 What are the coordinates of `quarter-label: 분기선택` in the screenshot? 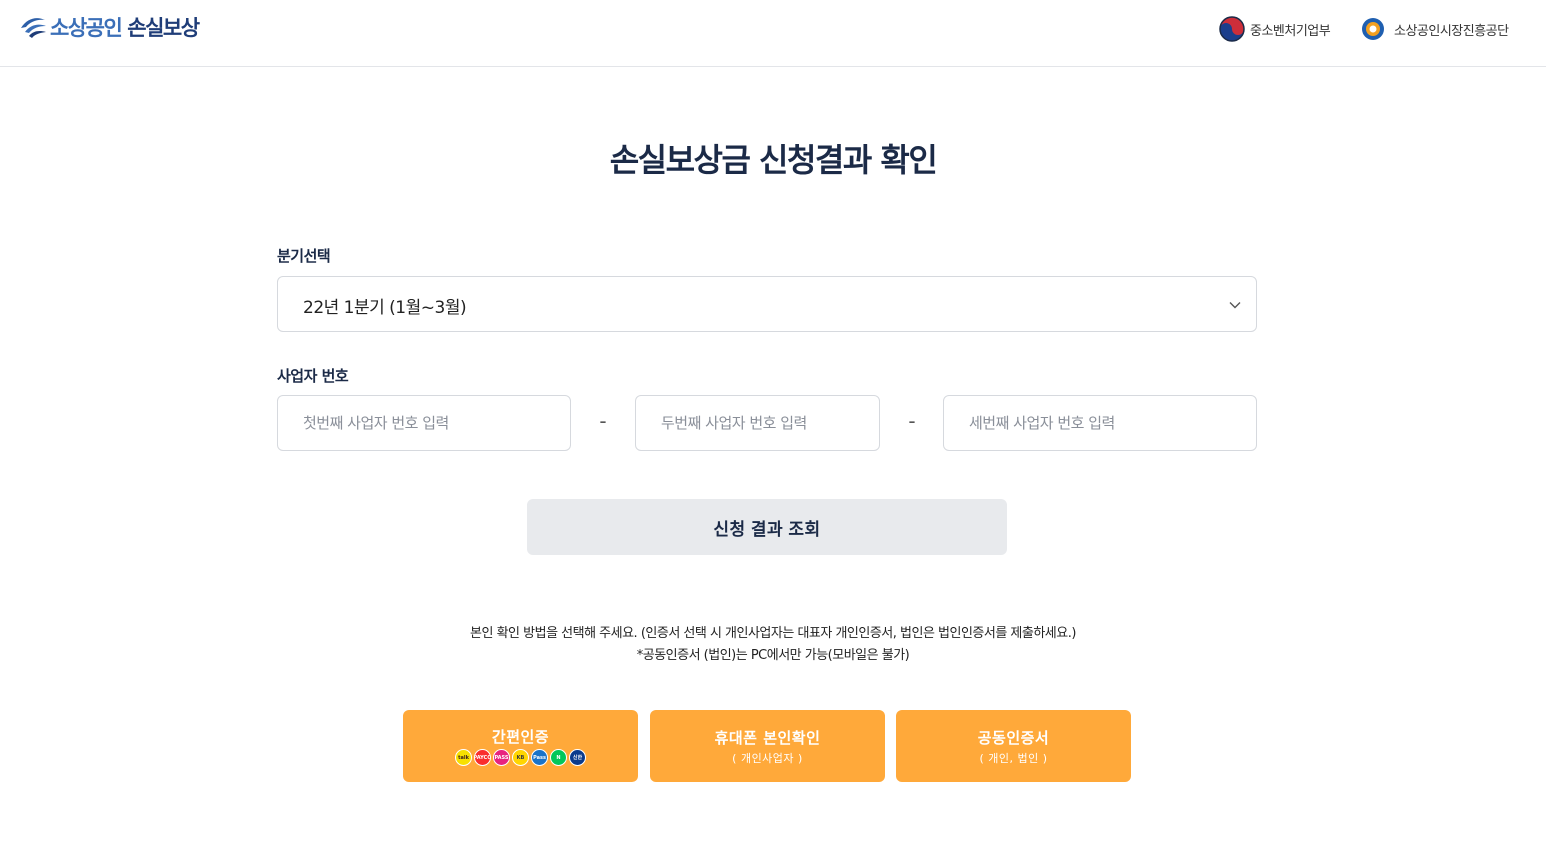 It's located at (304, 256).